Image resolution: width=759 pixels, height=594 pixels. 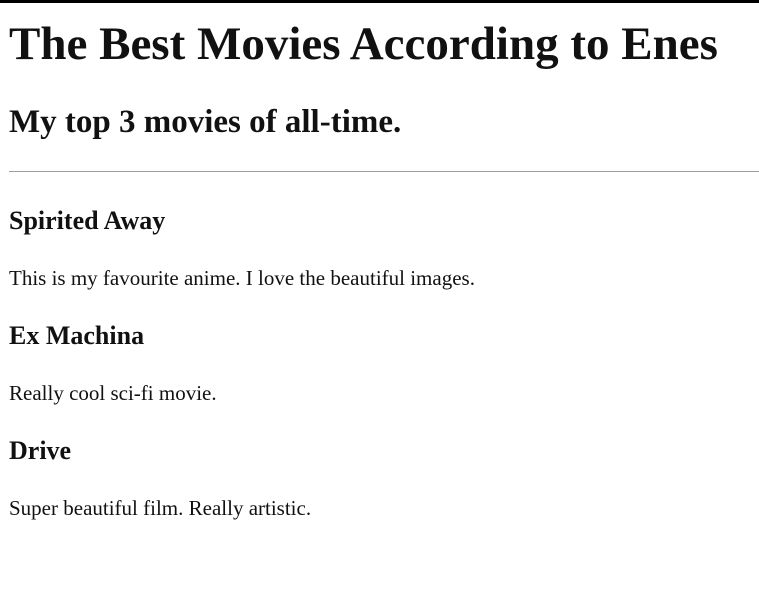 What do you see at coordinates (77, 335) in the screenshot?
I see `movie-title-ex-machina: Ex Machina` at bounding box center [77, 335].